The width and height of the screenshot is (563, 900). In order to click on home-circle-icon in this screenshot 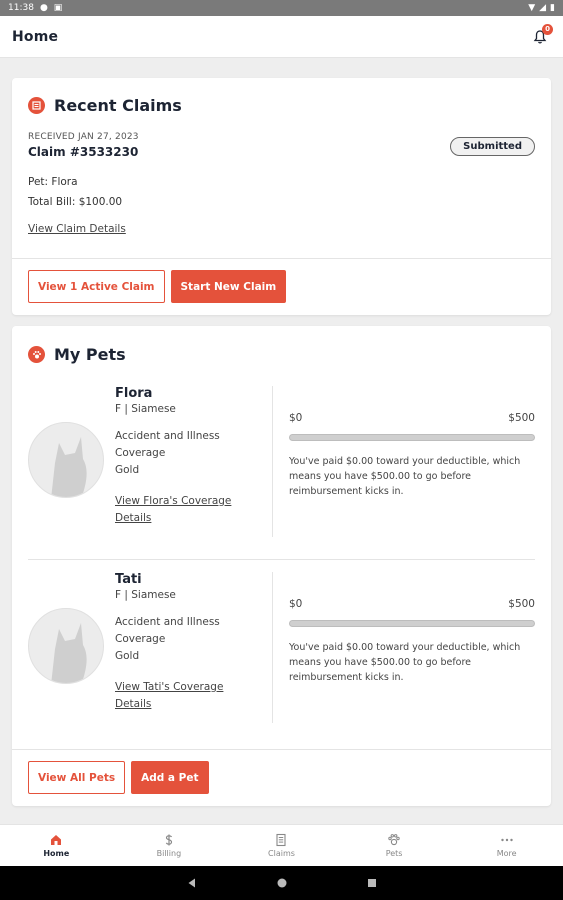, I will do `click(282, 883)`.